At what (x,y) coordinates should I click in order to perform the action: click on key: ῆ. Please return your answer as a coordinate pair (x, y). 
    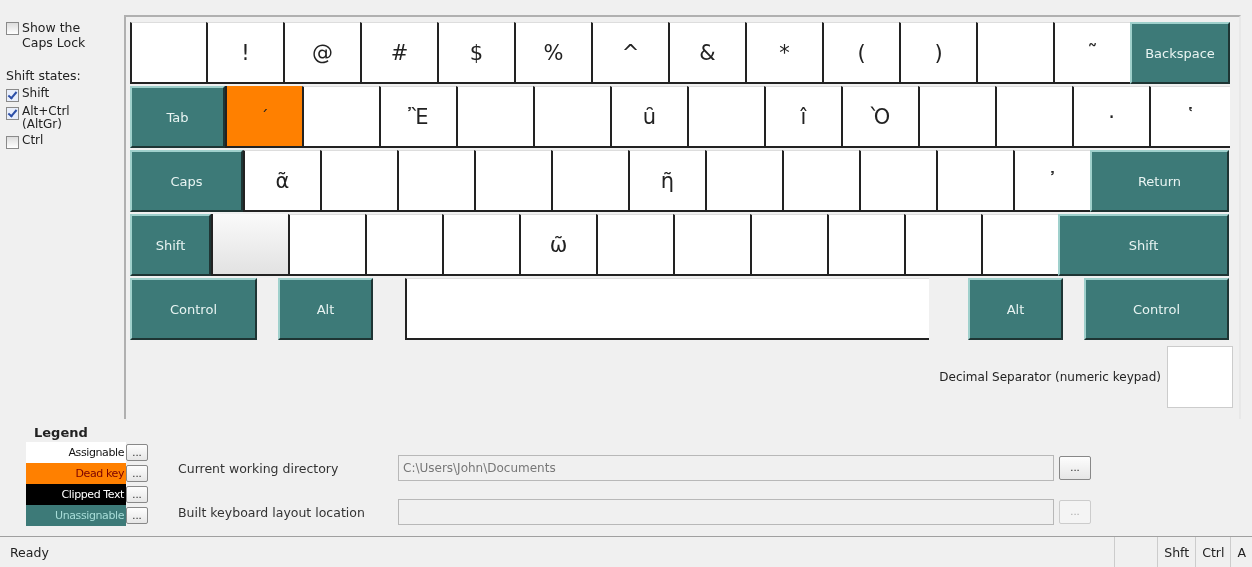
    Looking at the image, I should click on (666, 181).